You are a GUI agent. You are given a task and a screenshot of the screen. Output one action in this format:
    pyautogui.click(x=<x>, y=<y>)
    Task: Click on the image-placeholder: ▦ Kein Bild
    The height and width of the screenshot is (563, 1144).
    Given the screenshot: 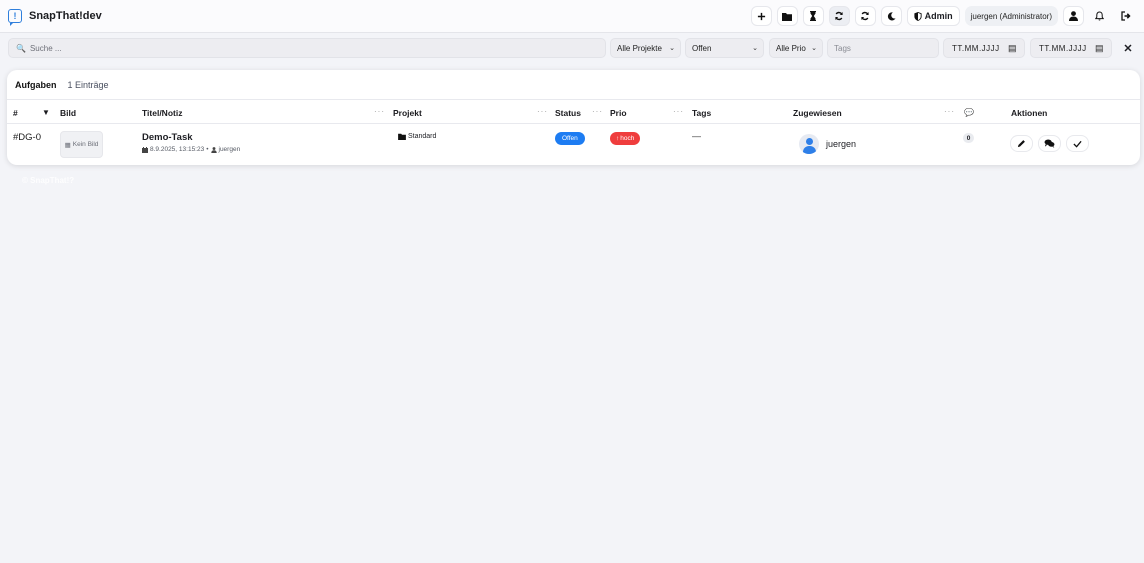 What is the action you would take?
    pyautogui.click(x=81, y=144)
    